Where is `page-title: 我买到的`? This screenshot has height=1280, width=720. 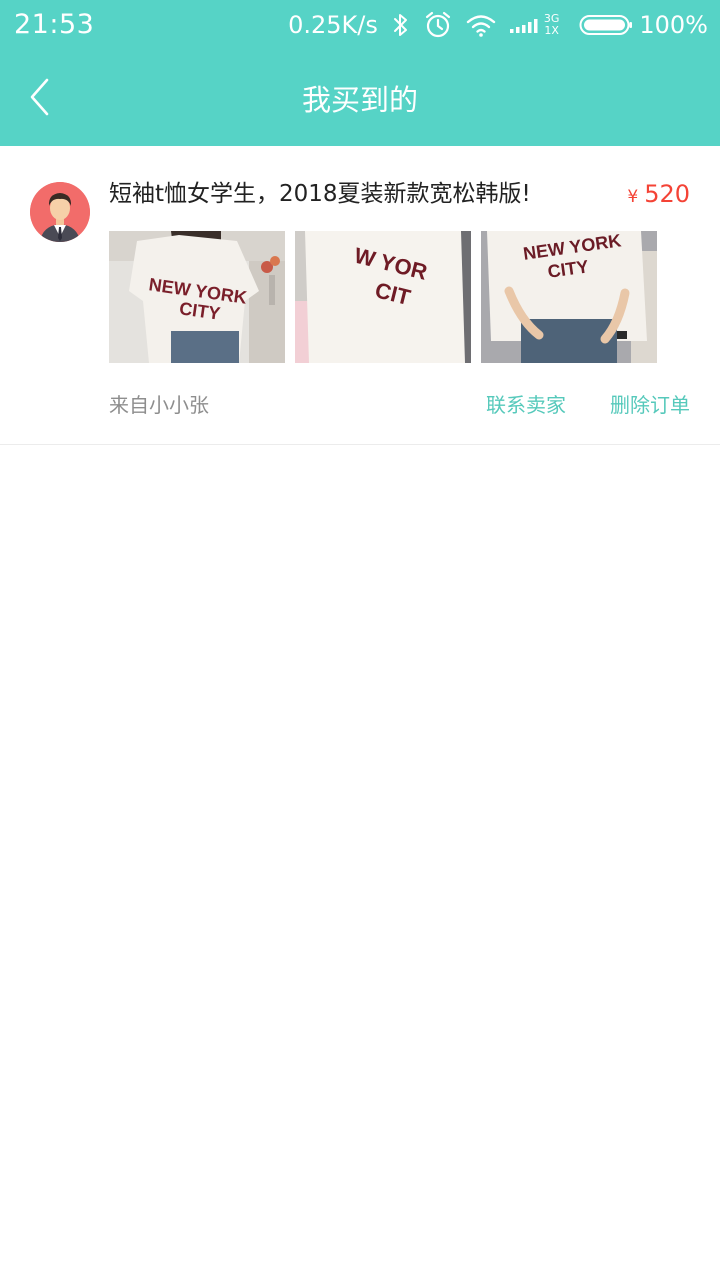
page-title: 我买到的 is located at coordinates (359, 100).